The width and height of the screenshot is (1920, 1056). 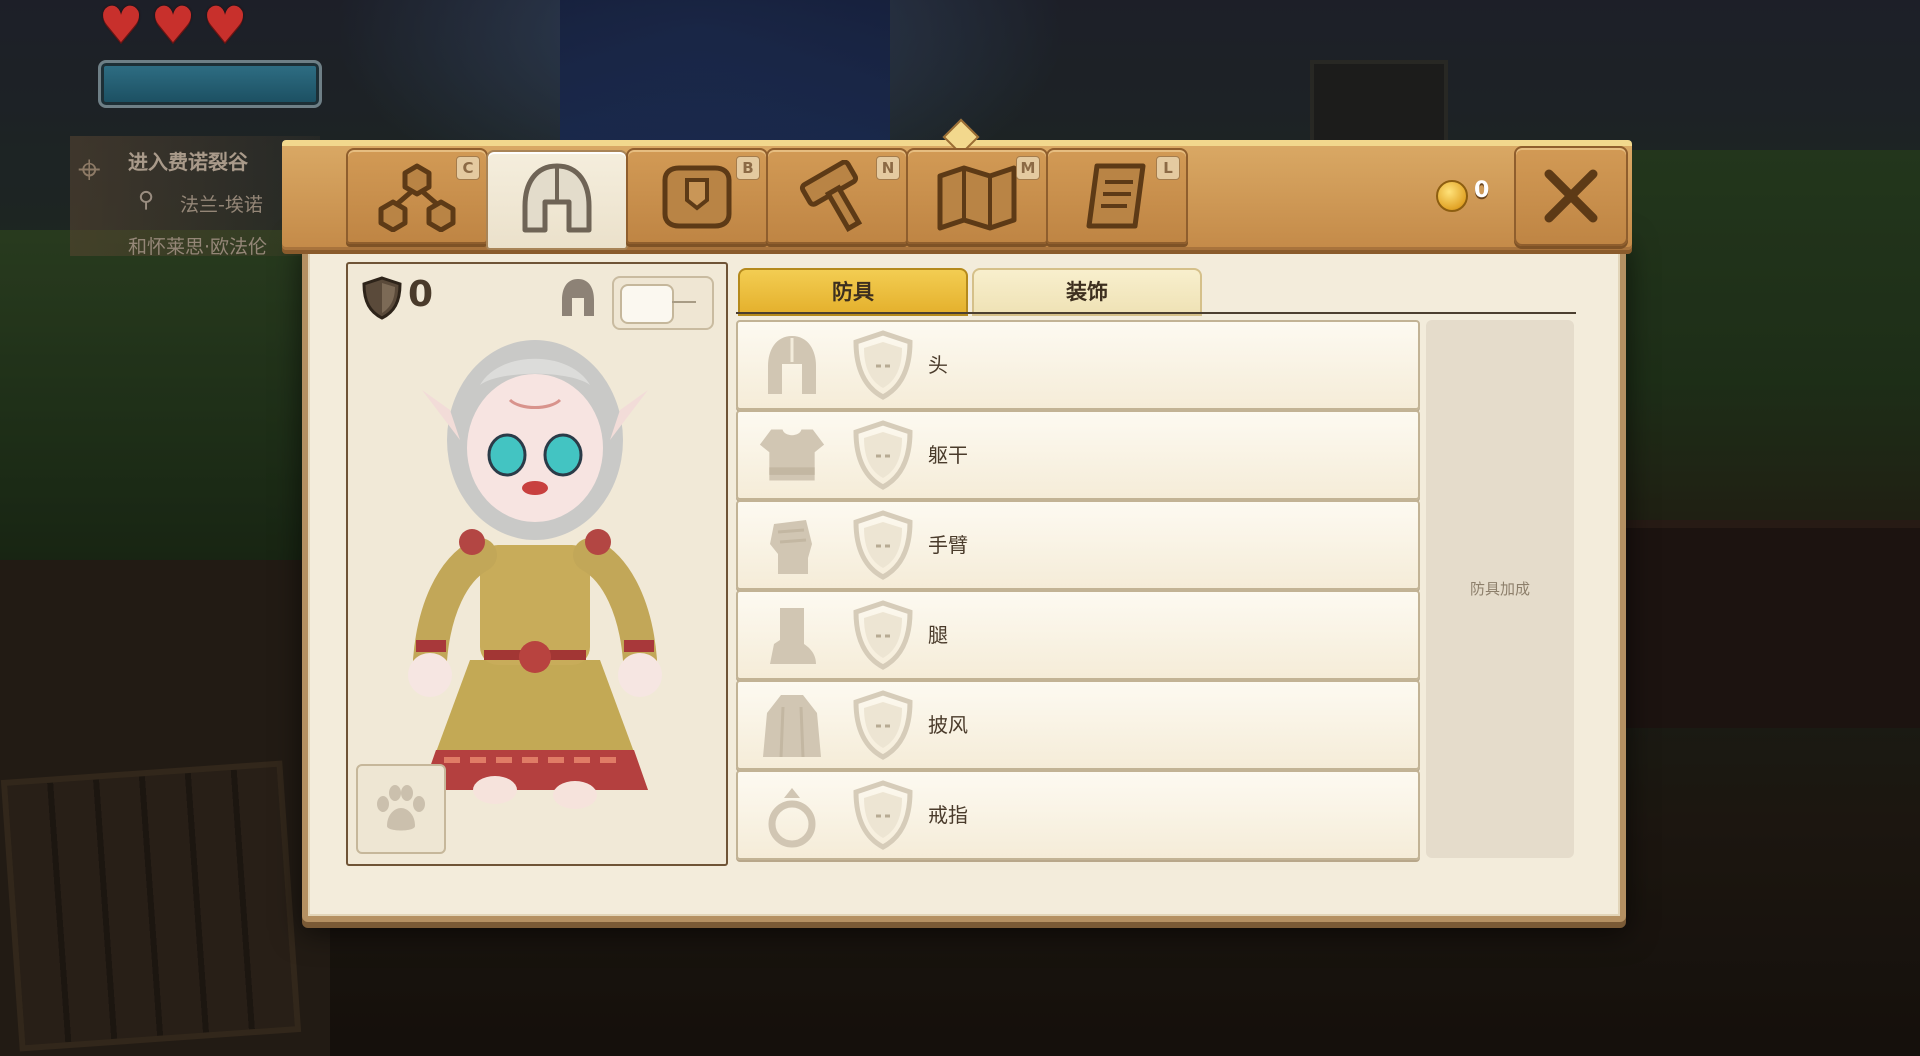 What do you see at coordinates (146, 200) in the screenshot?
I see `location-pin-icon: ⚲` at bounding box center [146, 200].